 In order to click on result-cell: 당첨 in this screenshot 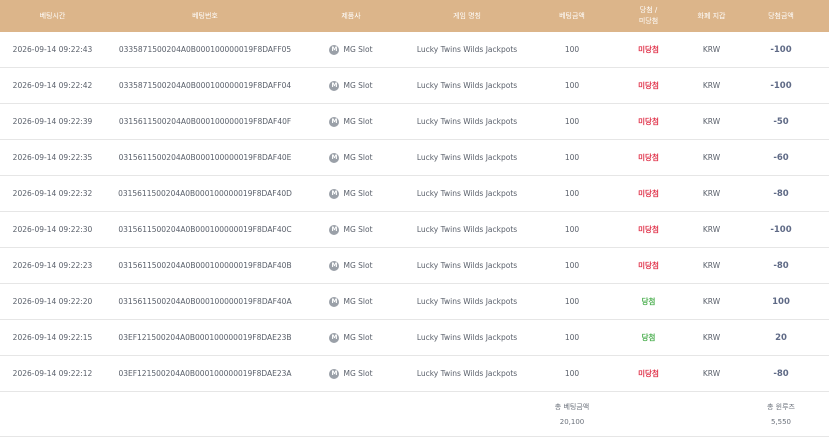, I will do `click(648, 301)`.